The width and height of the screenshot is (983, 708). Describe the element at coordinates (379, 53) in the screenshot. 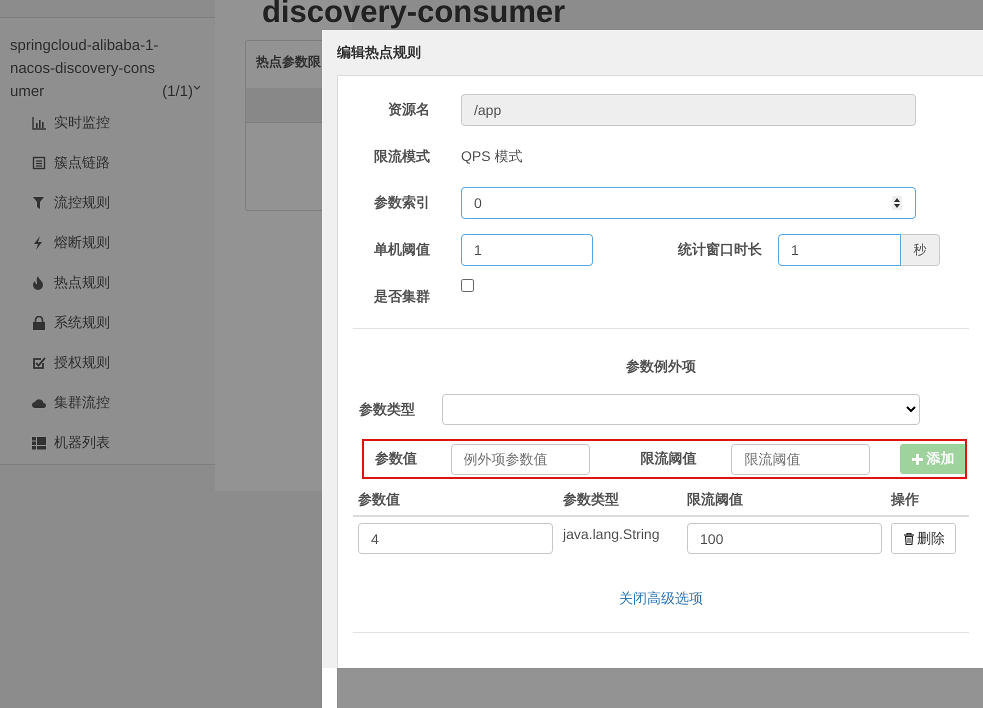

I see `dialog-title: 编辑热点规则` at that location.